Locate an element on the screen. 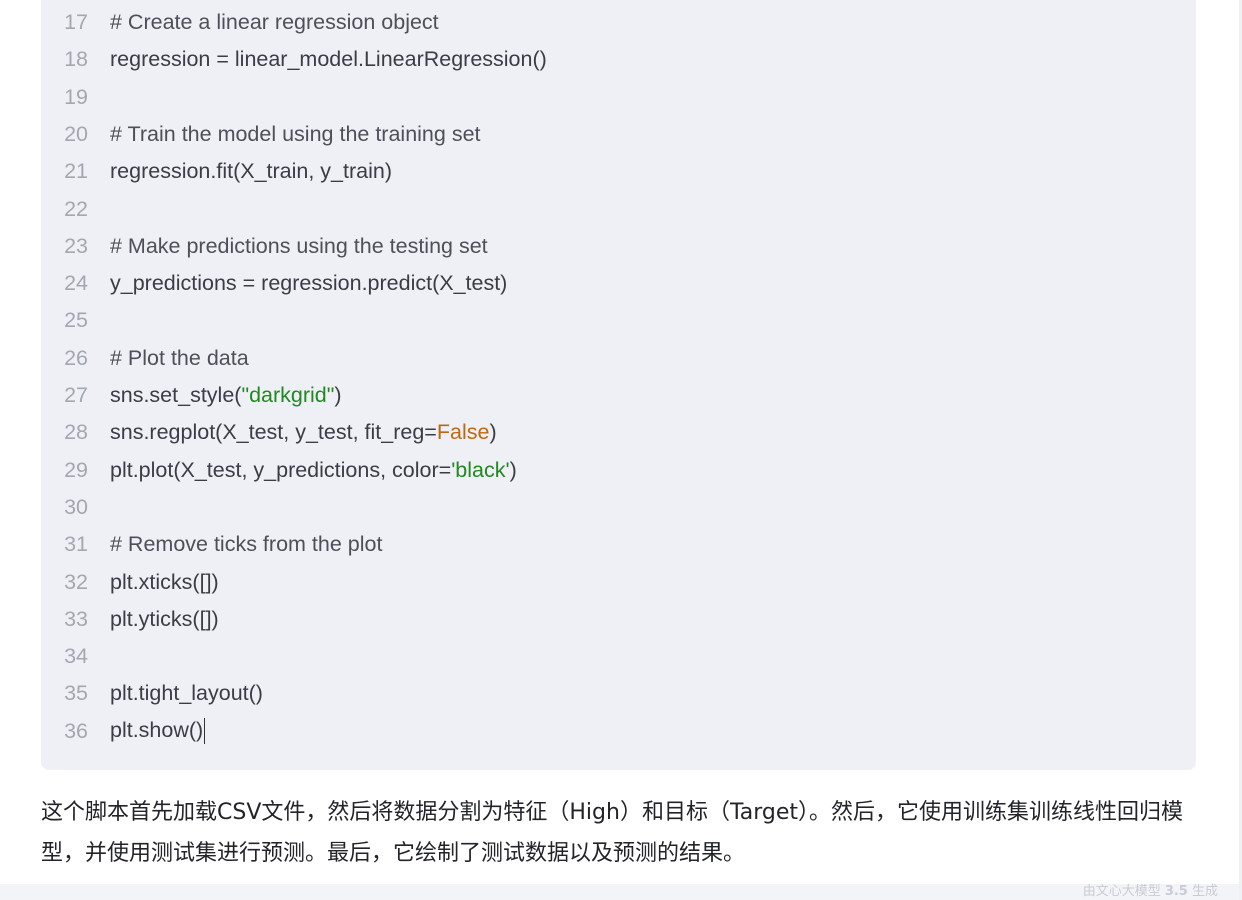 Image resolution: width=1242 pixels, height=900 pixels. footer-bar is located at coordinates (621, 892).